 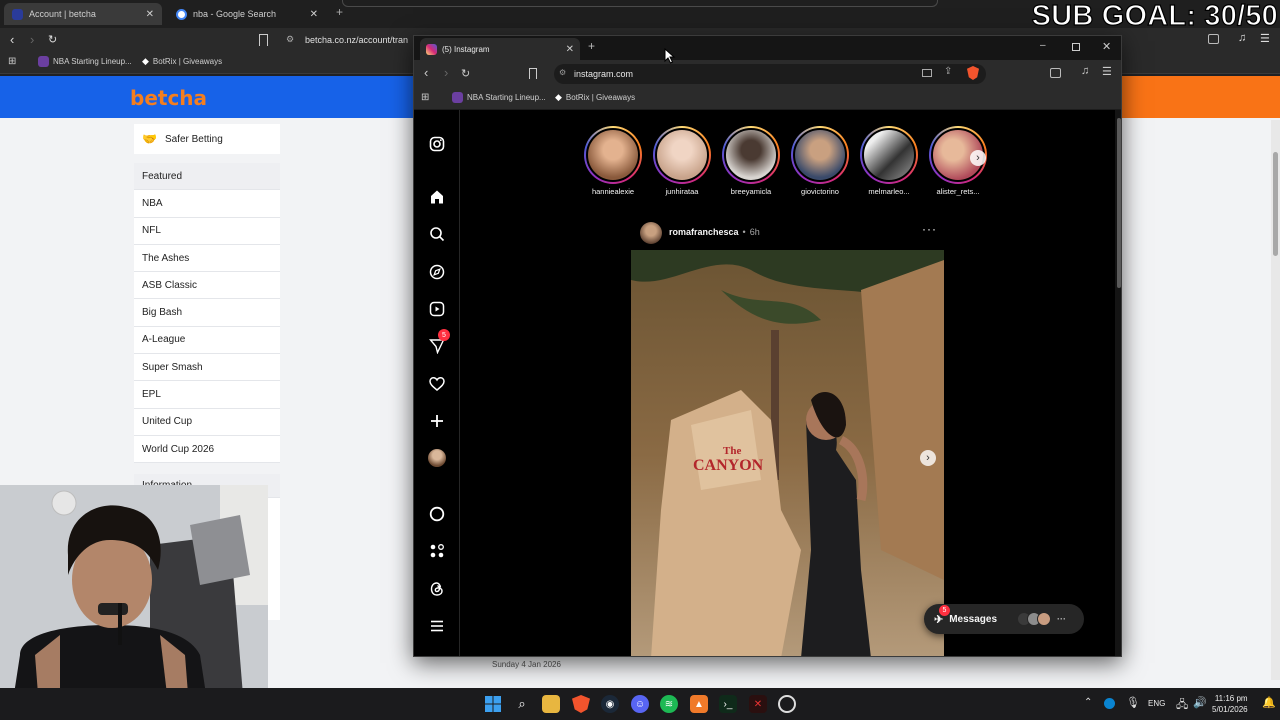 What do you see at coordinates (1156, 703) in the screenshot?
I see `language-indicator: ENG` at bounding box center [1156, 703].